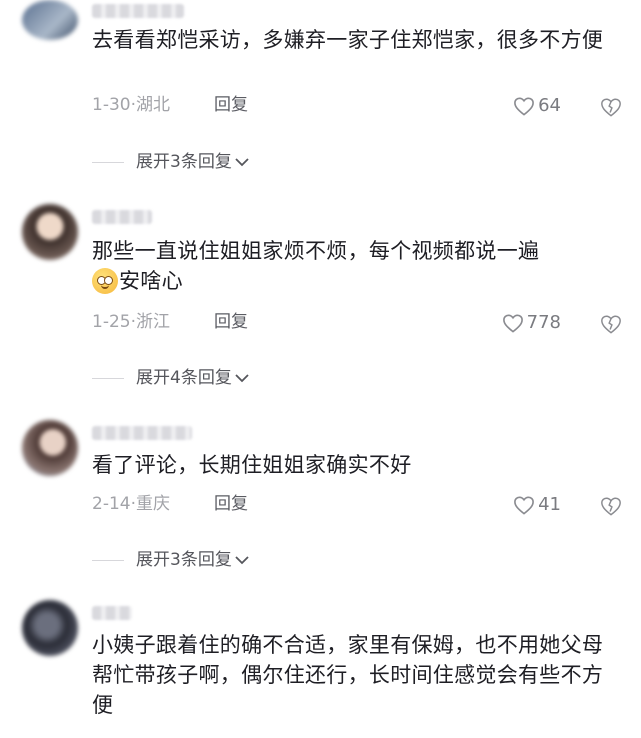 The image size is (641, 738). I want to click on comment-text-main: 那些一直说住姐姐家烦不烦，每个视频都说一遍, so click(316, 251).